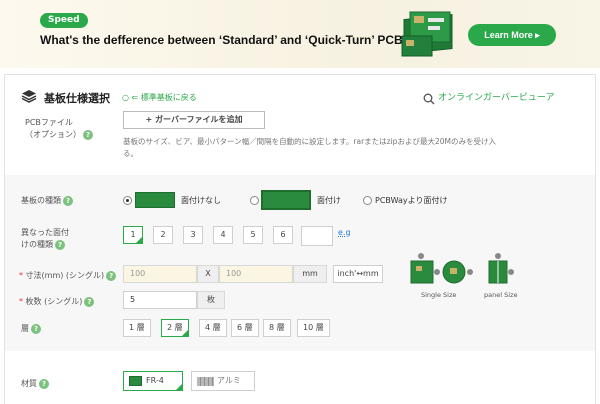  What do you see at coordinates (43, 244) in the screenshot?
I see `design-count-label-2: けの種類?` at bounding box center [43, 244].